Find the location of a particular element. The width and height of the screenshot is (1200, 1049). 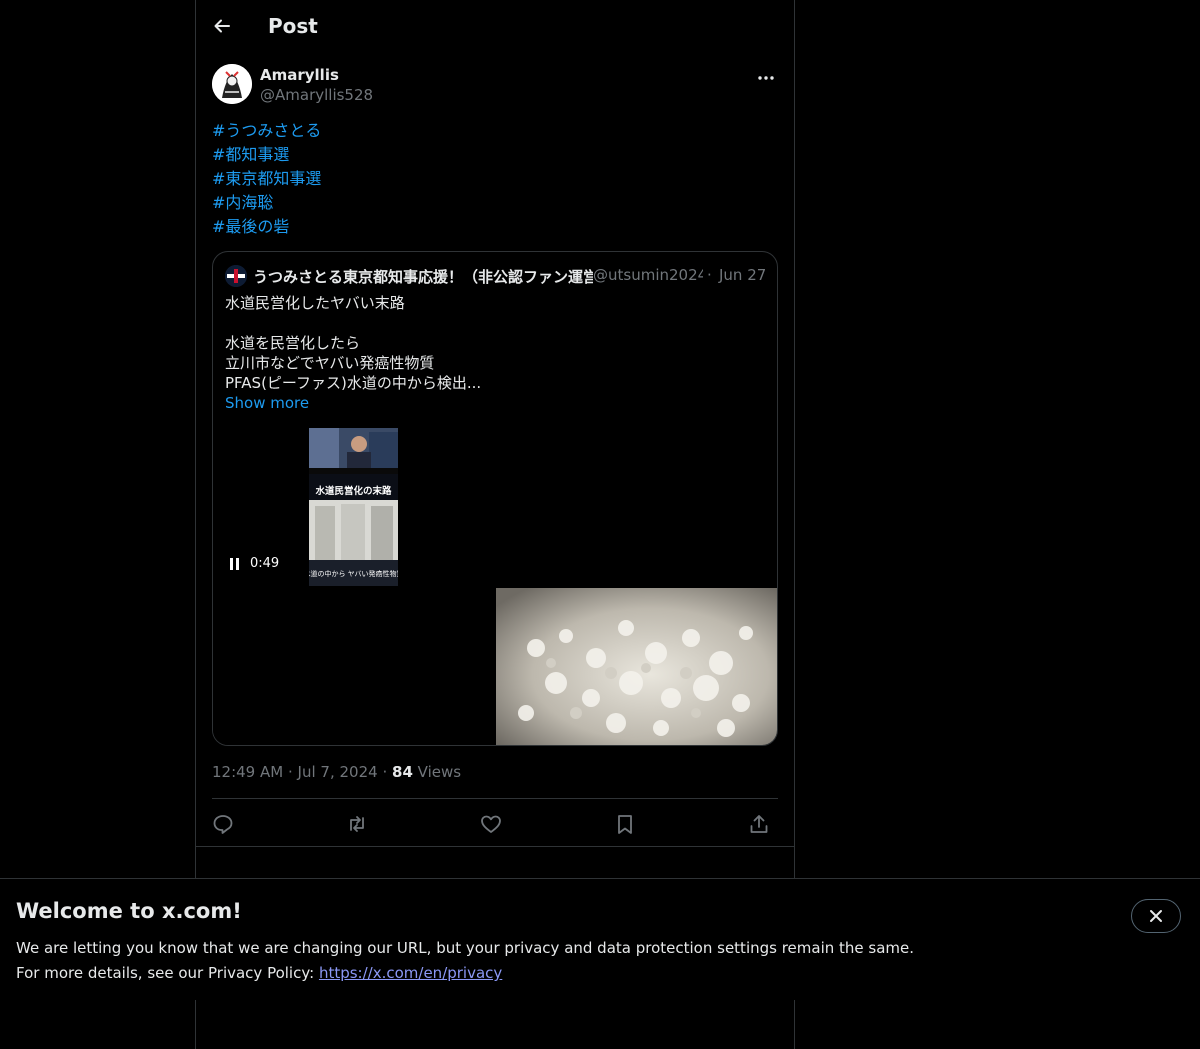

post-date: Jul 7, 2024 is located at coordinates (338, 772).